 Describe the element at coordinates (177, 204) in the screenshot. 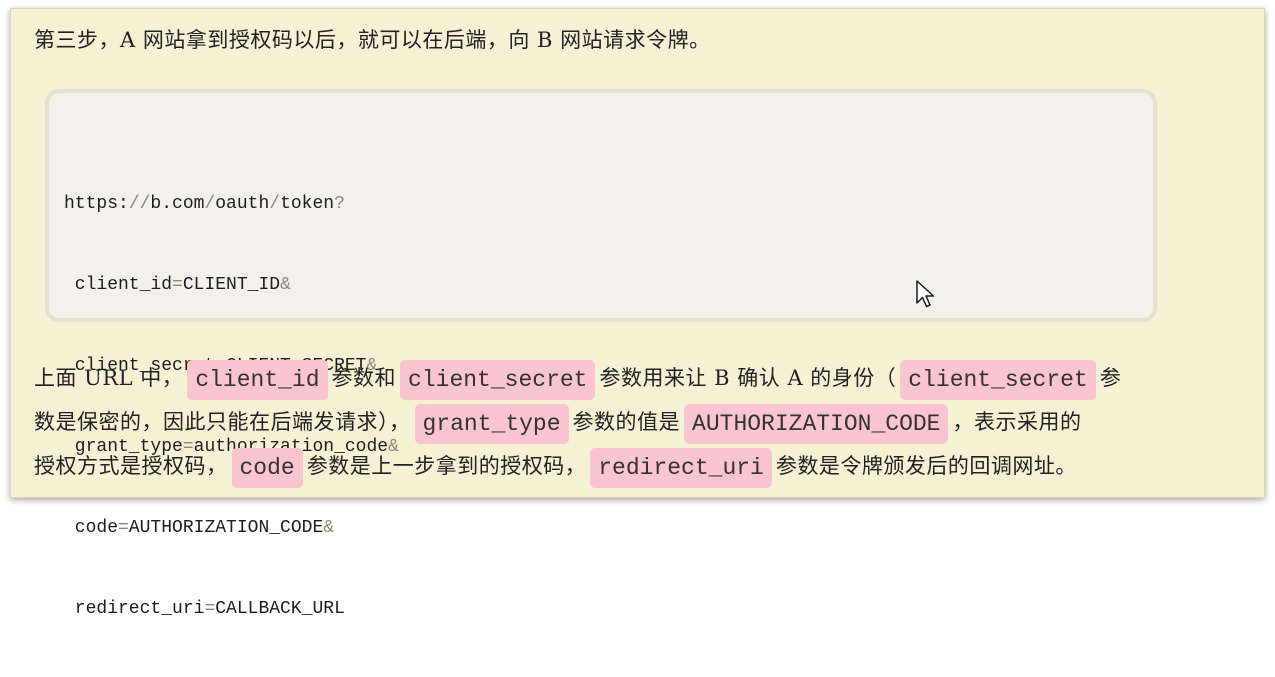

I see `code-token: b.com` at that location.